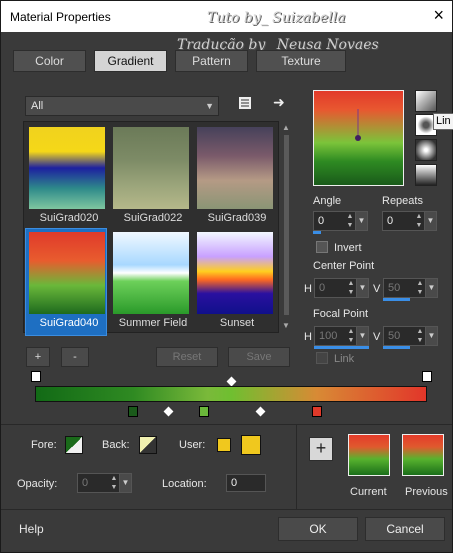 The height and width of the screenshot is (553, 453). Describe the element at coordinates (279, 102) in the screenshot. I see `arrow-right-icon: ➜` at that location.